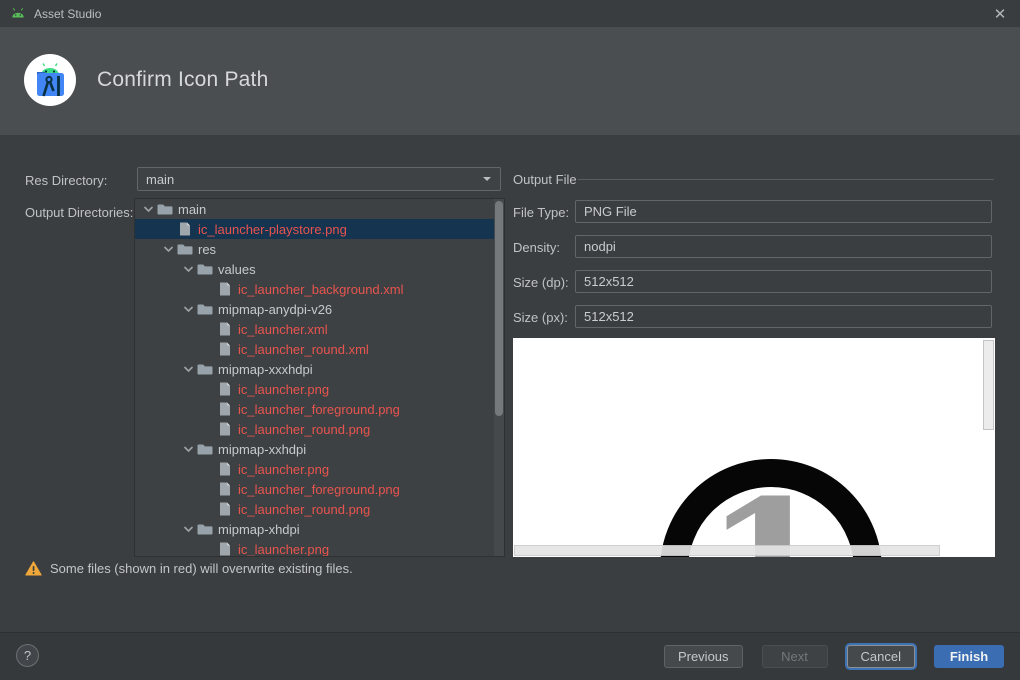 Image resolution: width=1020 pixels, height=680 pixels. What do you see at coordinates (319, 179) in the screenshot?
I see `res-directory-dropdown: main` at bounding box center [319, 179].